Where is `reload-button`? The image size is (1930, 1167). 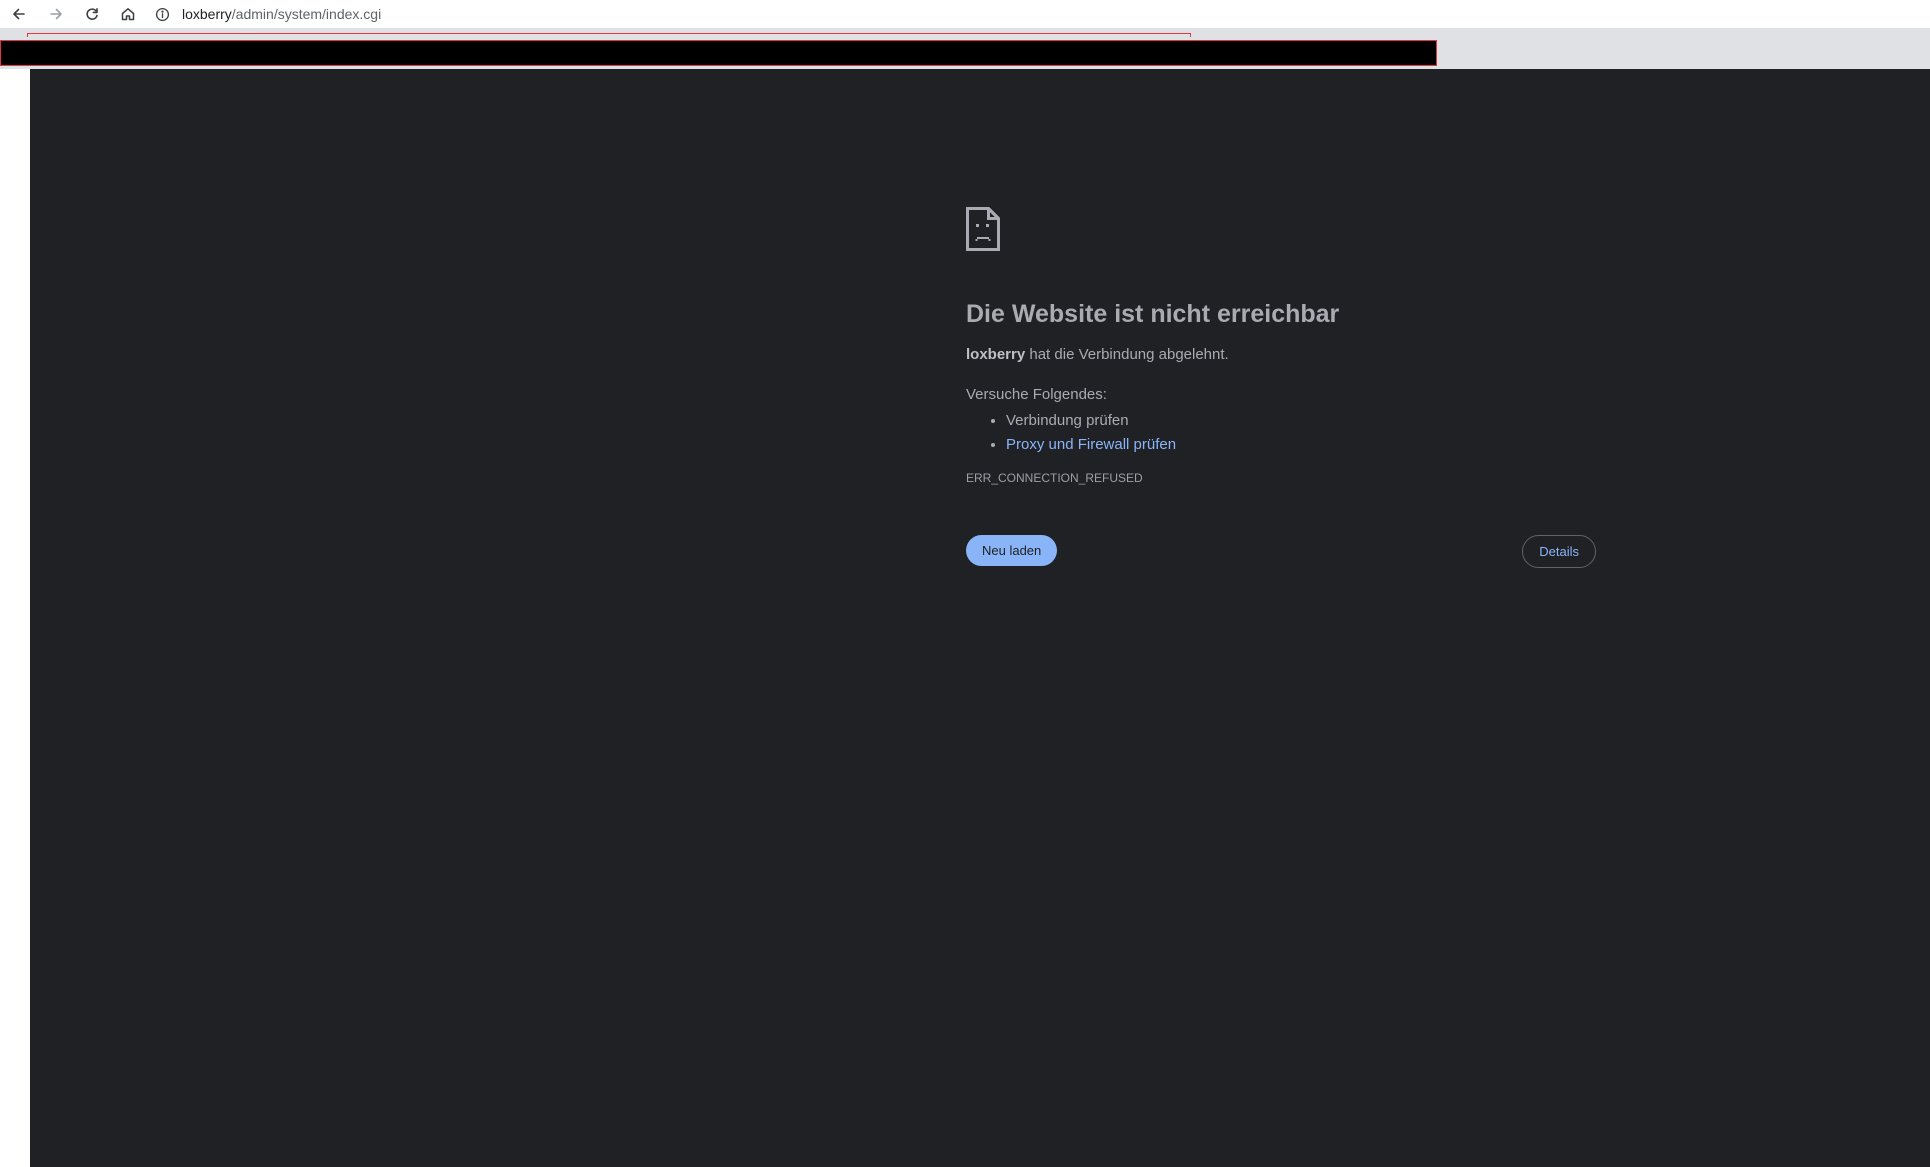 reload-button is located at coordinates (92, 14).